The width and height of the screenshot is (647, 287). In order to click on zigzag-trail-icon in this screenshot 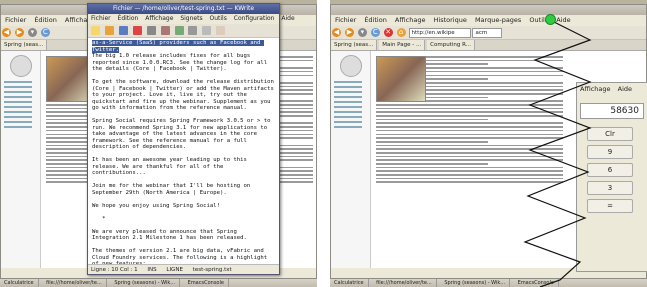, I will do `click(557, 153)`.